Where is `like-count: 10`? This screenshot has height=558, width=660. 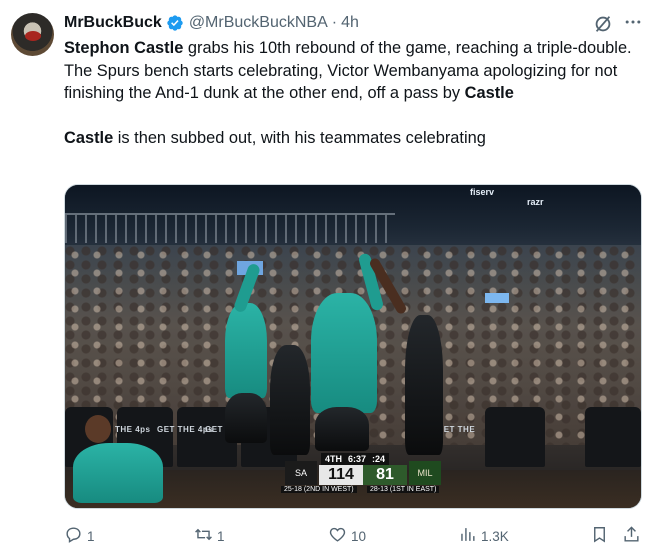 like-count: 10 is located at coordinates (359, 536).